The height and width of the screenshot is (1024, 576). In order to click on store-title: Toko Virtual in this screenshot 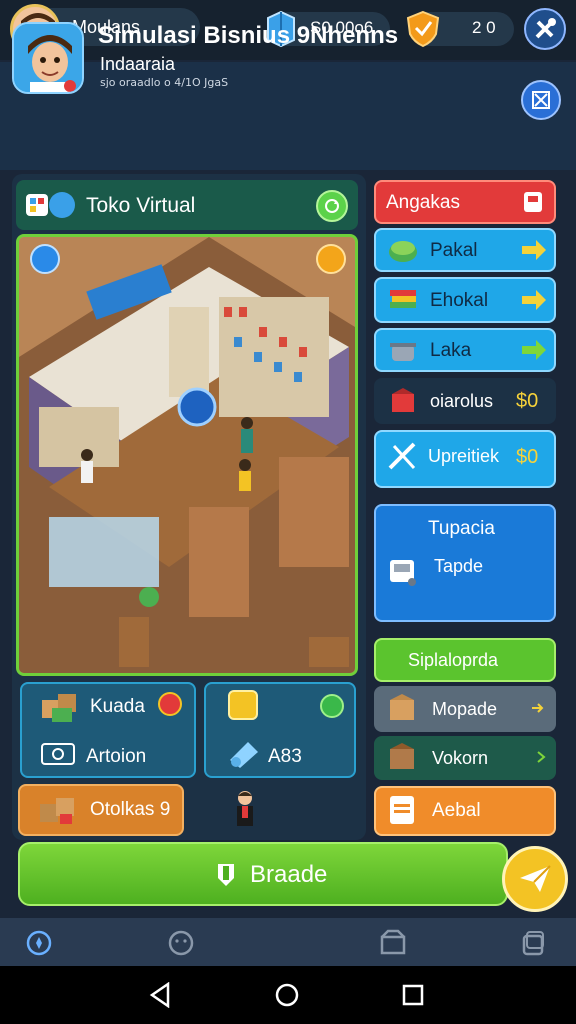, I will do `click(141, 205)`.